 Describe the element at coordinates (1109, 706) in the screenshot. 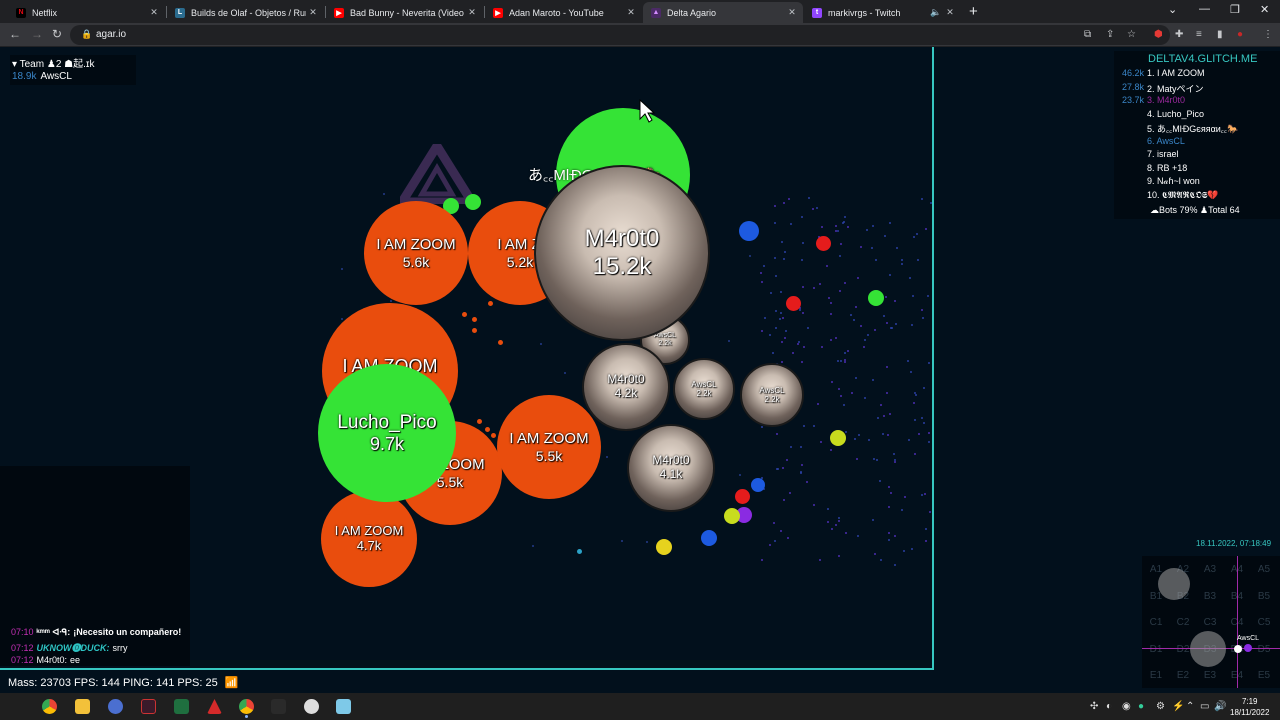

I see `tray-icon: ◐` at that location.